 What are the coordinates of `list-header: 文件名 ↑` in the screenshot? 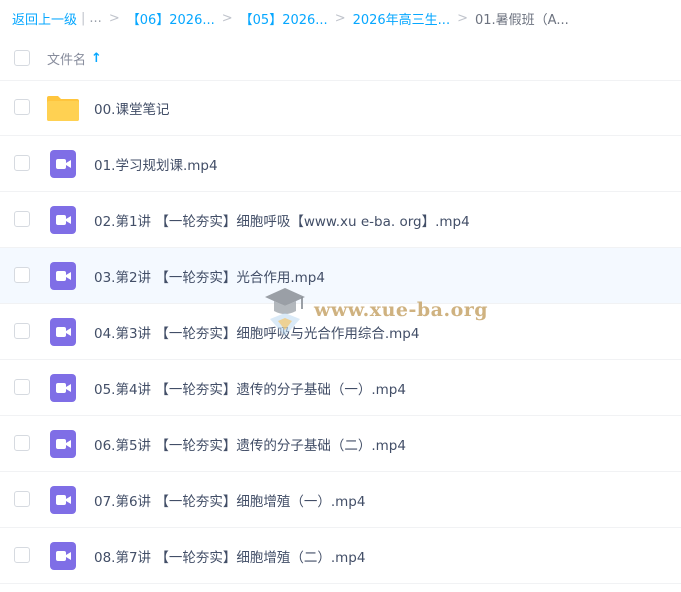 It's located at (340, 58).